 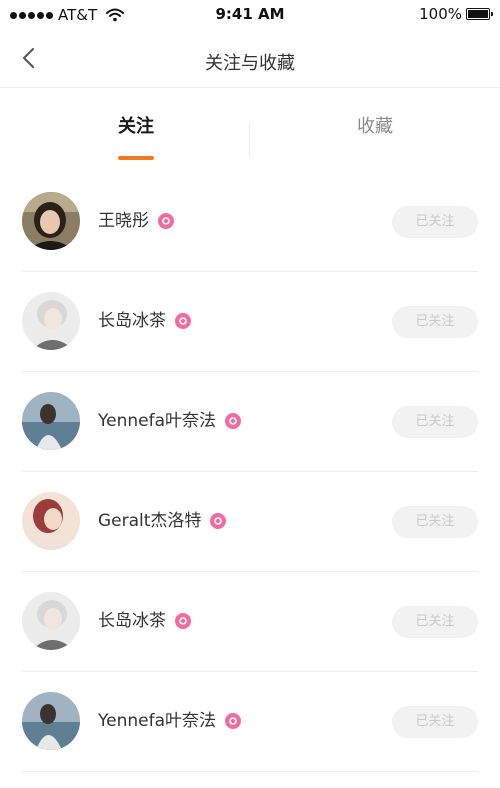 I want to click on tab-follow-label: 关注, so click(x=136, y=126).